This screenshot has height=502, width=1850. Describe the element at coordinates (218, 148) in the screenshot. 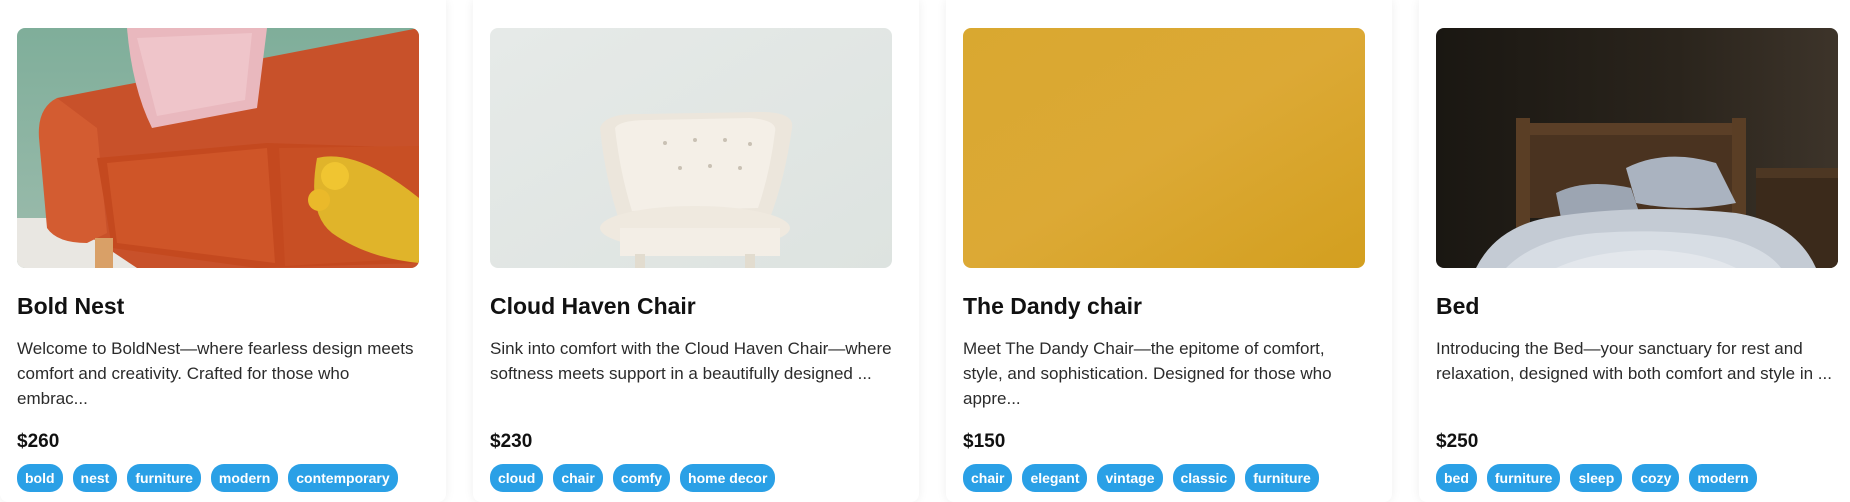

I see `product-image-orange-sofa` at that location.